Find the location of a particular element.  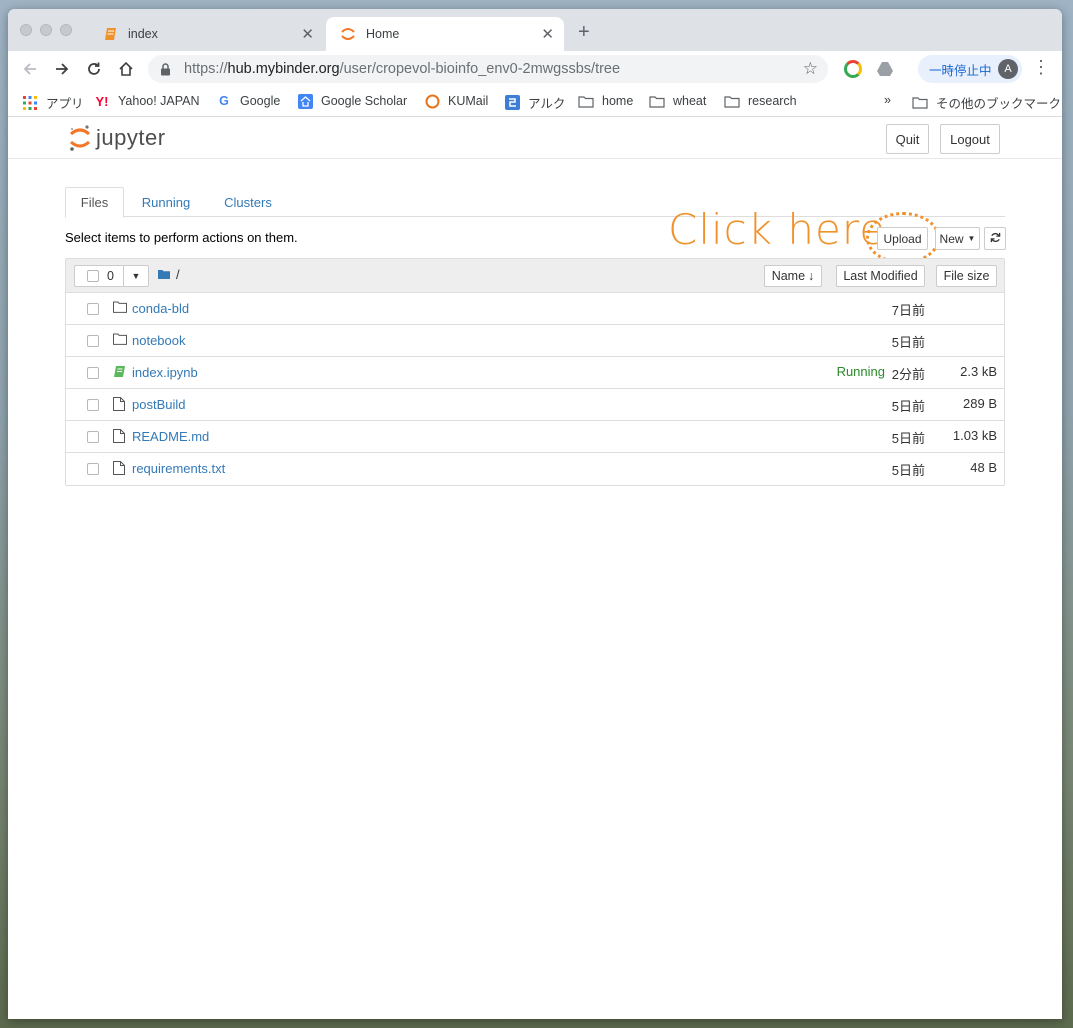

bookmark-yahoo: Y! Yahoo! JAPAN is located at coordinates (147, 101).